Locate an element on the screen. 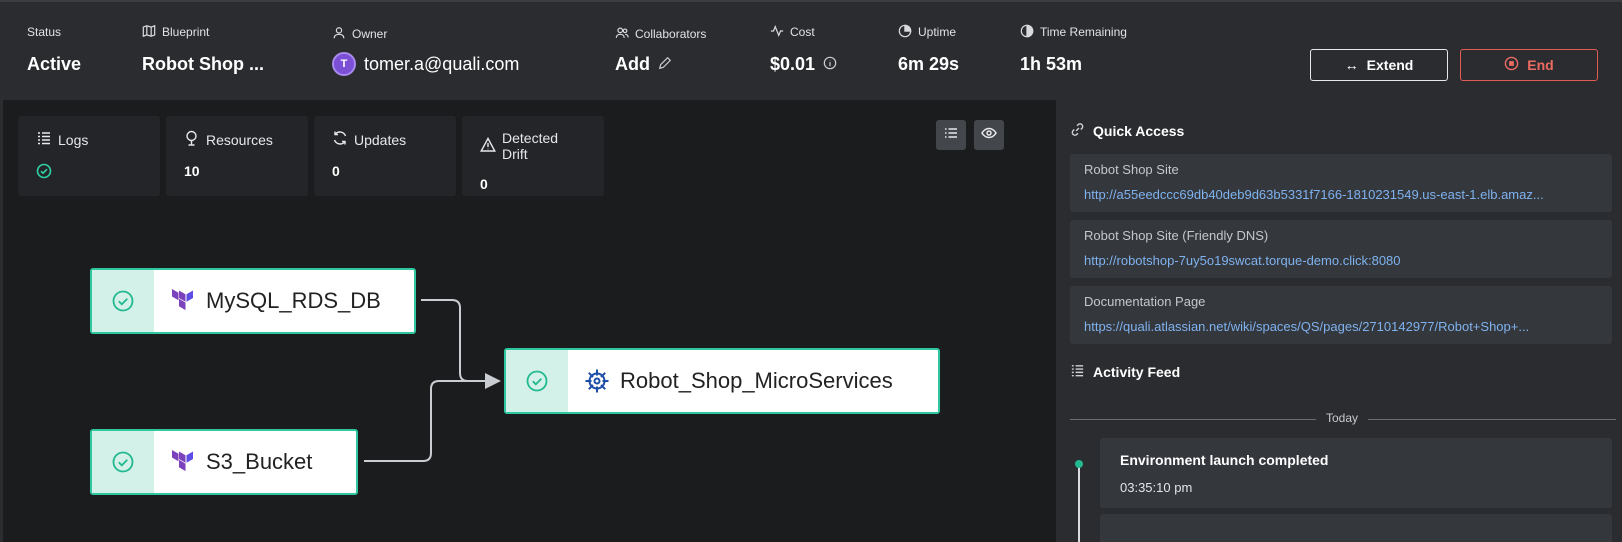 The height and width of the screenshot is (542, 1622). stop-circle-icon is located at coordinates (1511, 65).